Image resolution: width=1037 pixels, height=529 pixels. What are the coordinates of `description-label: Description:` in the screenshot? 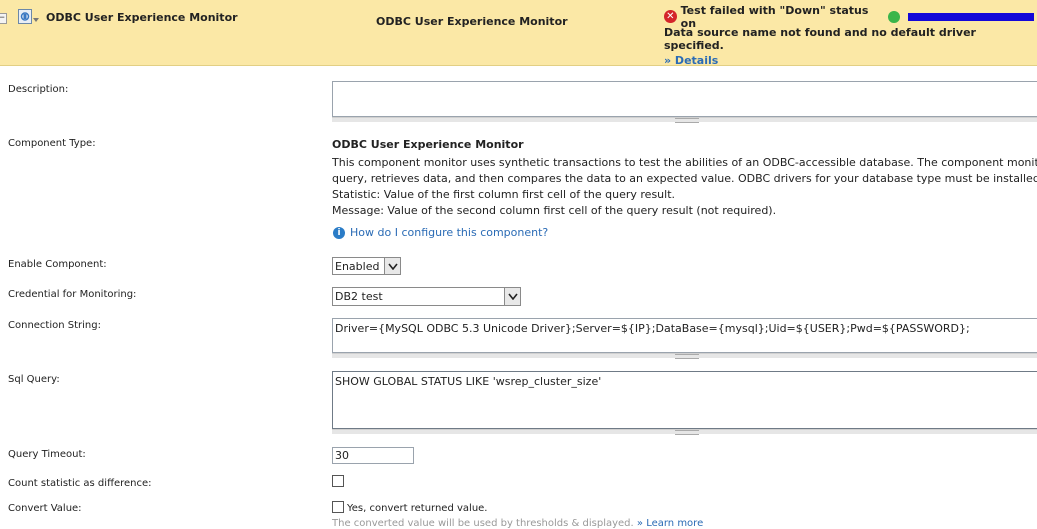 It's located at (38, 89).